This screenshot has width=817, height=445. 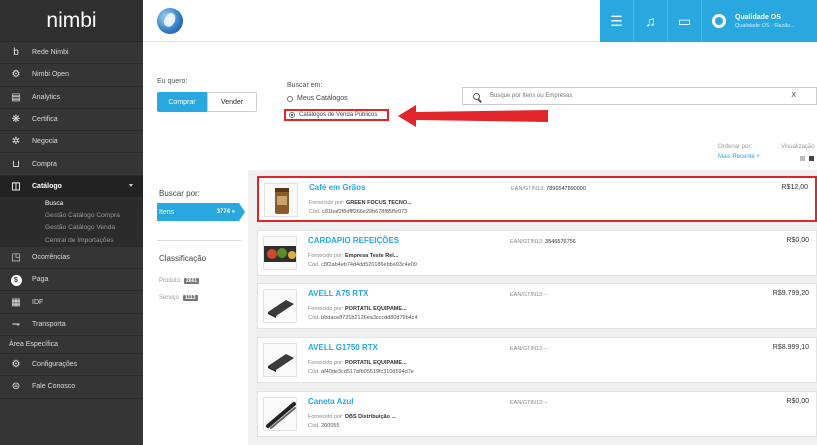 I want to click on sidebar-subitem-central-importacoes: Central de Importações, so click(x=71, y=240).